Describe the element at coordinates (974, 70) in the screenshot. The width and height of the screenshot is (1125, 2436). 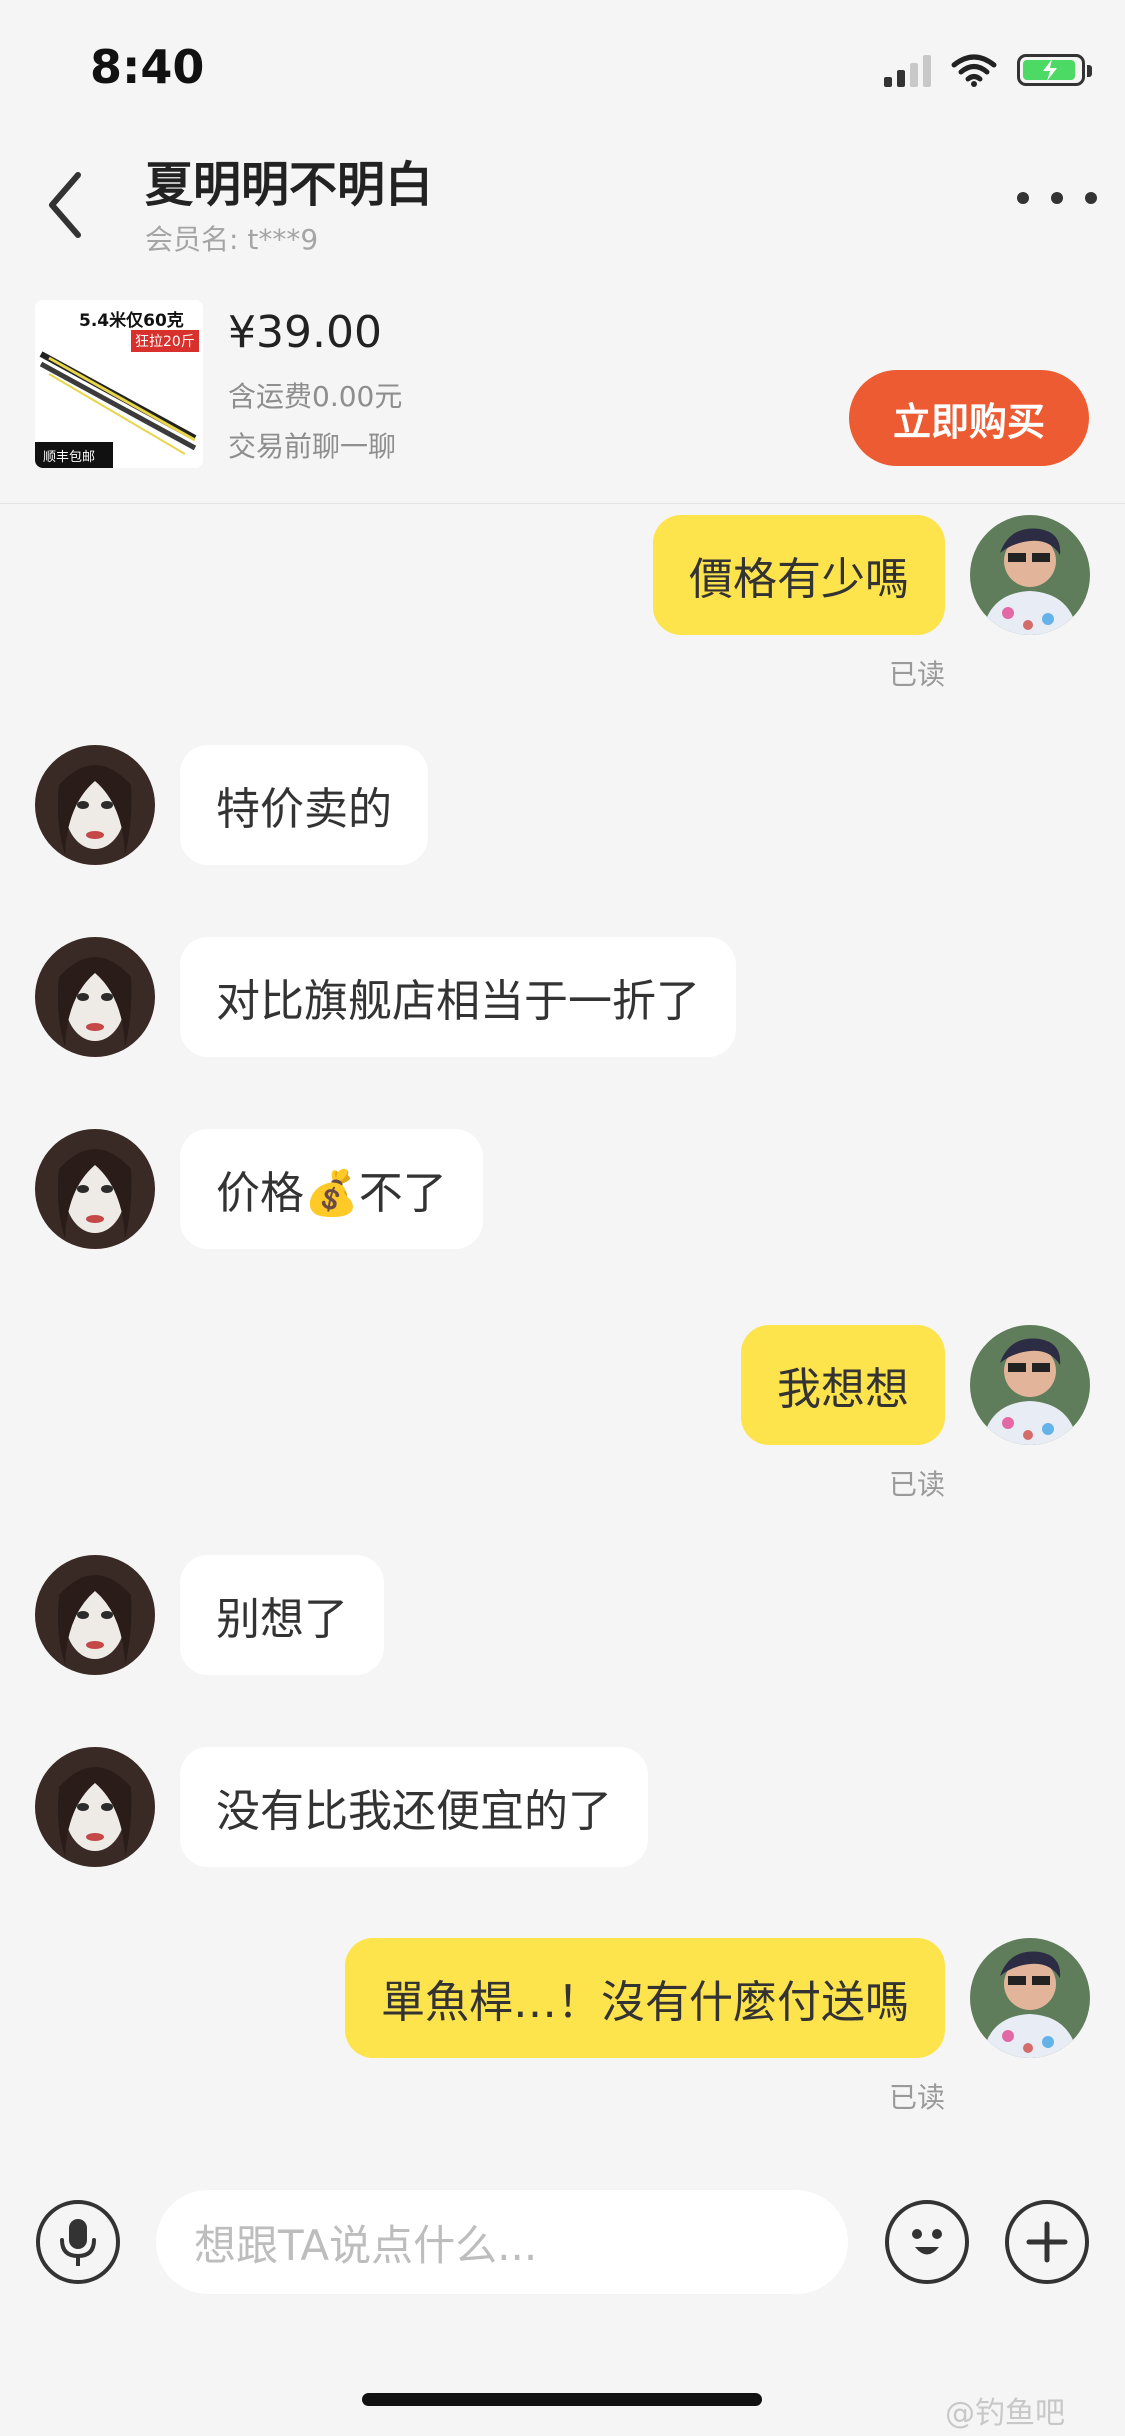
I see `wifi-icon` at that location.